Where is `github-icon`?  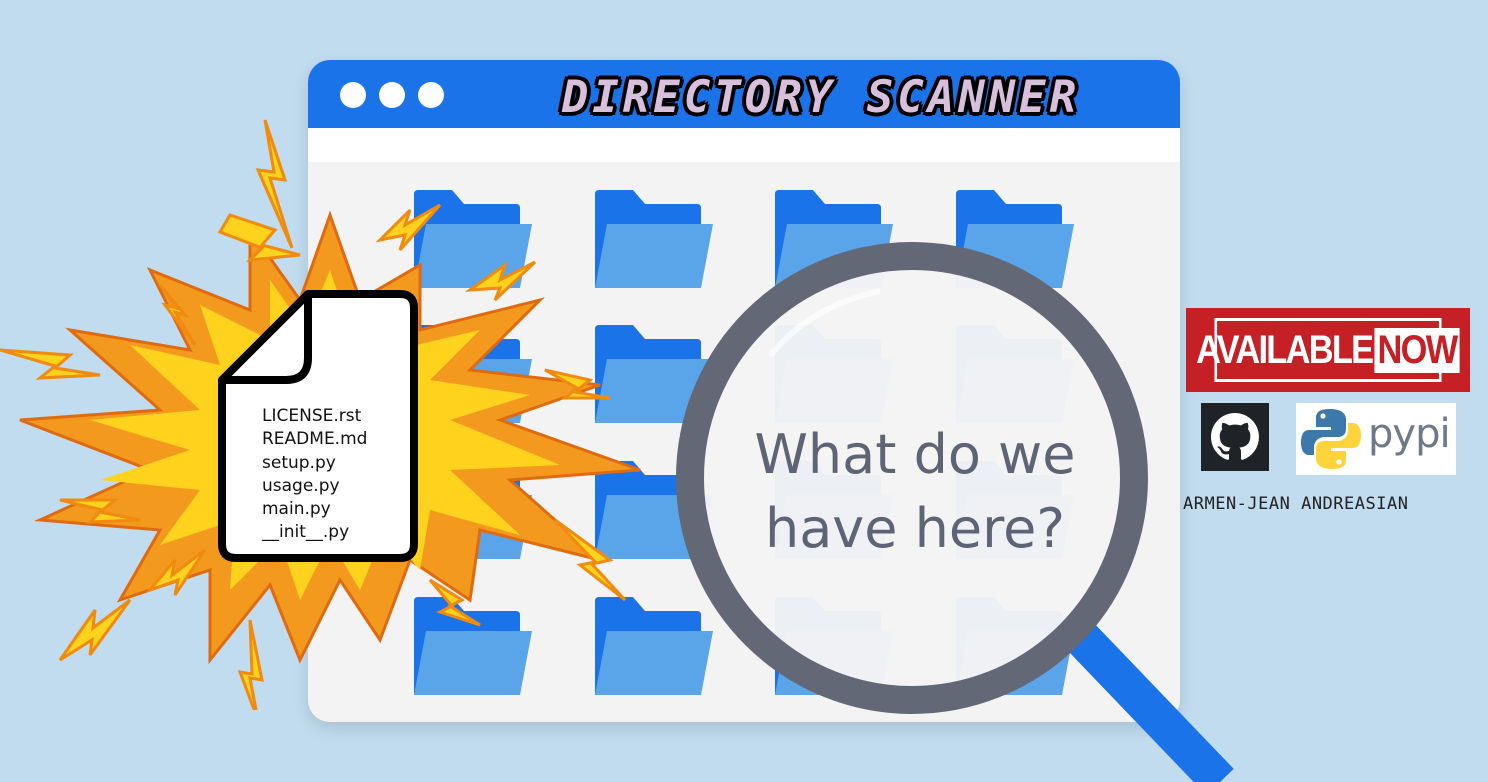
github-icon is located at coordinates (1235, 436).